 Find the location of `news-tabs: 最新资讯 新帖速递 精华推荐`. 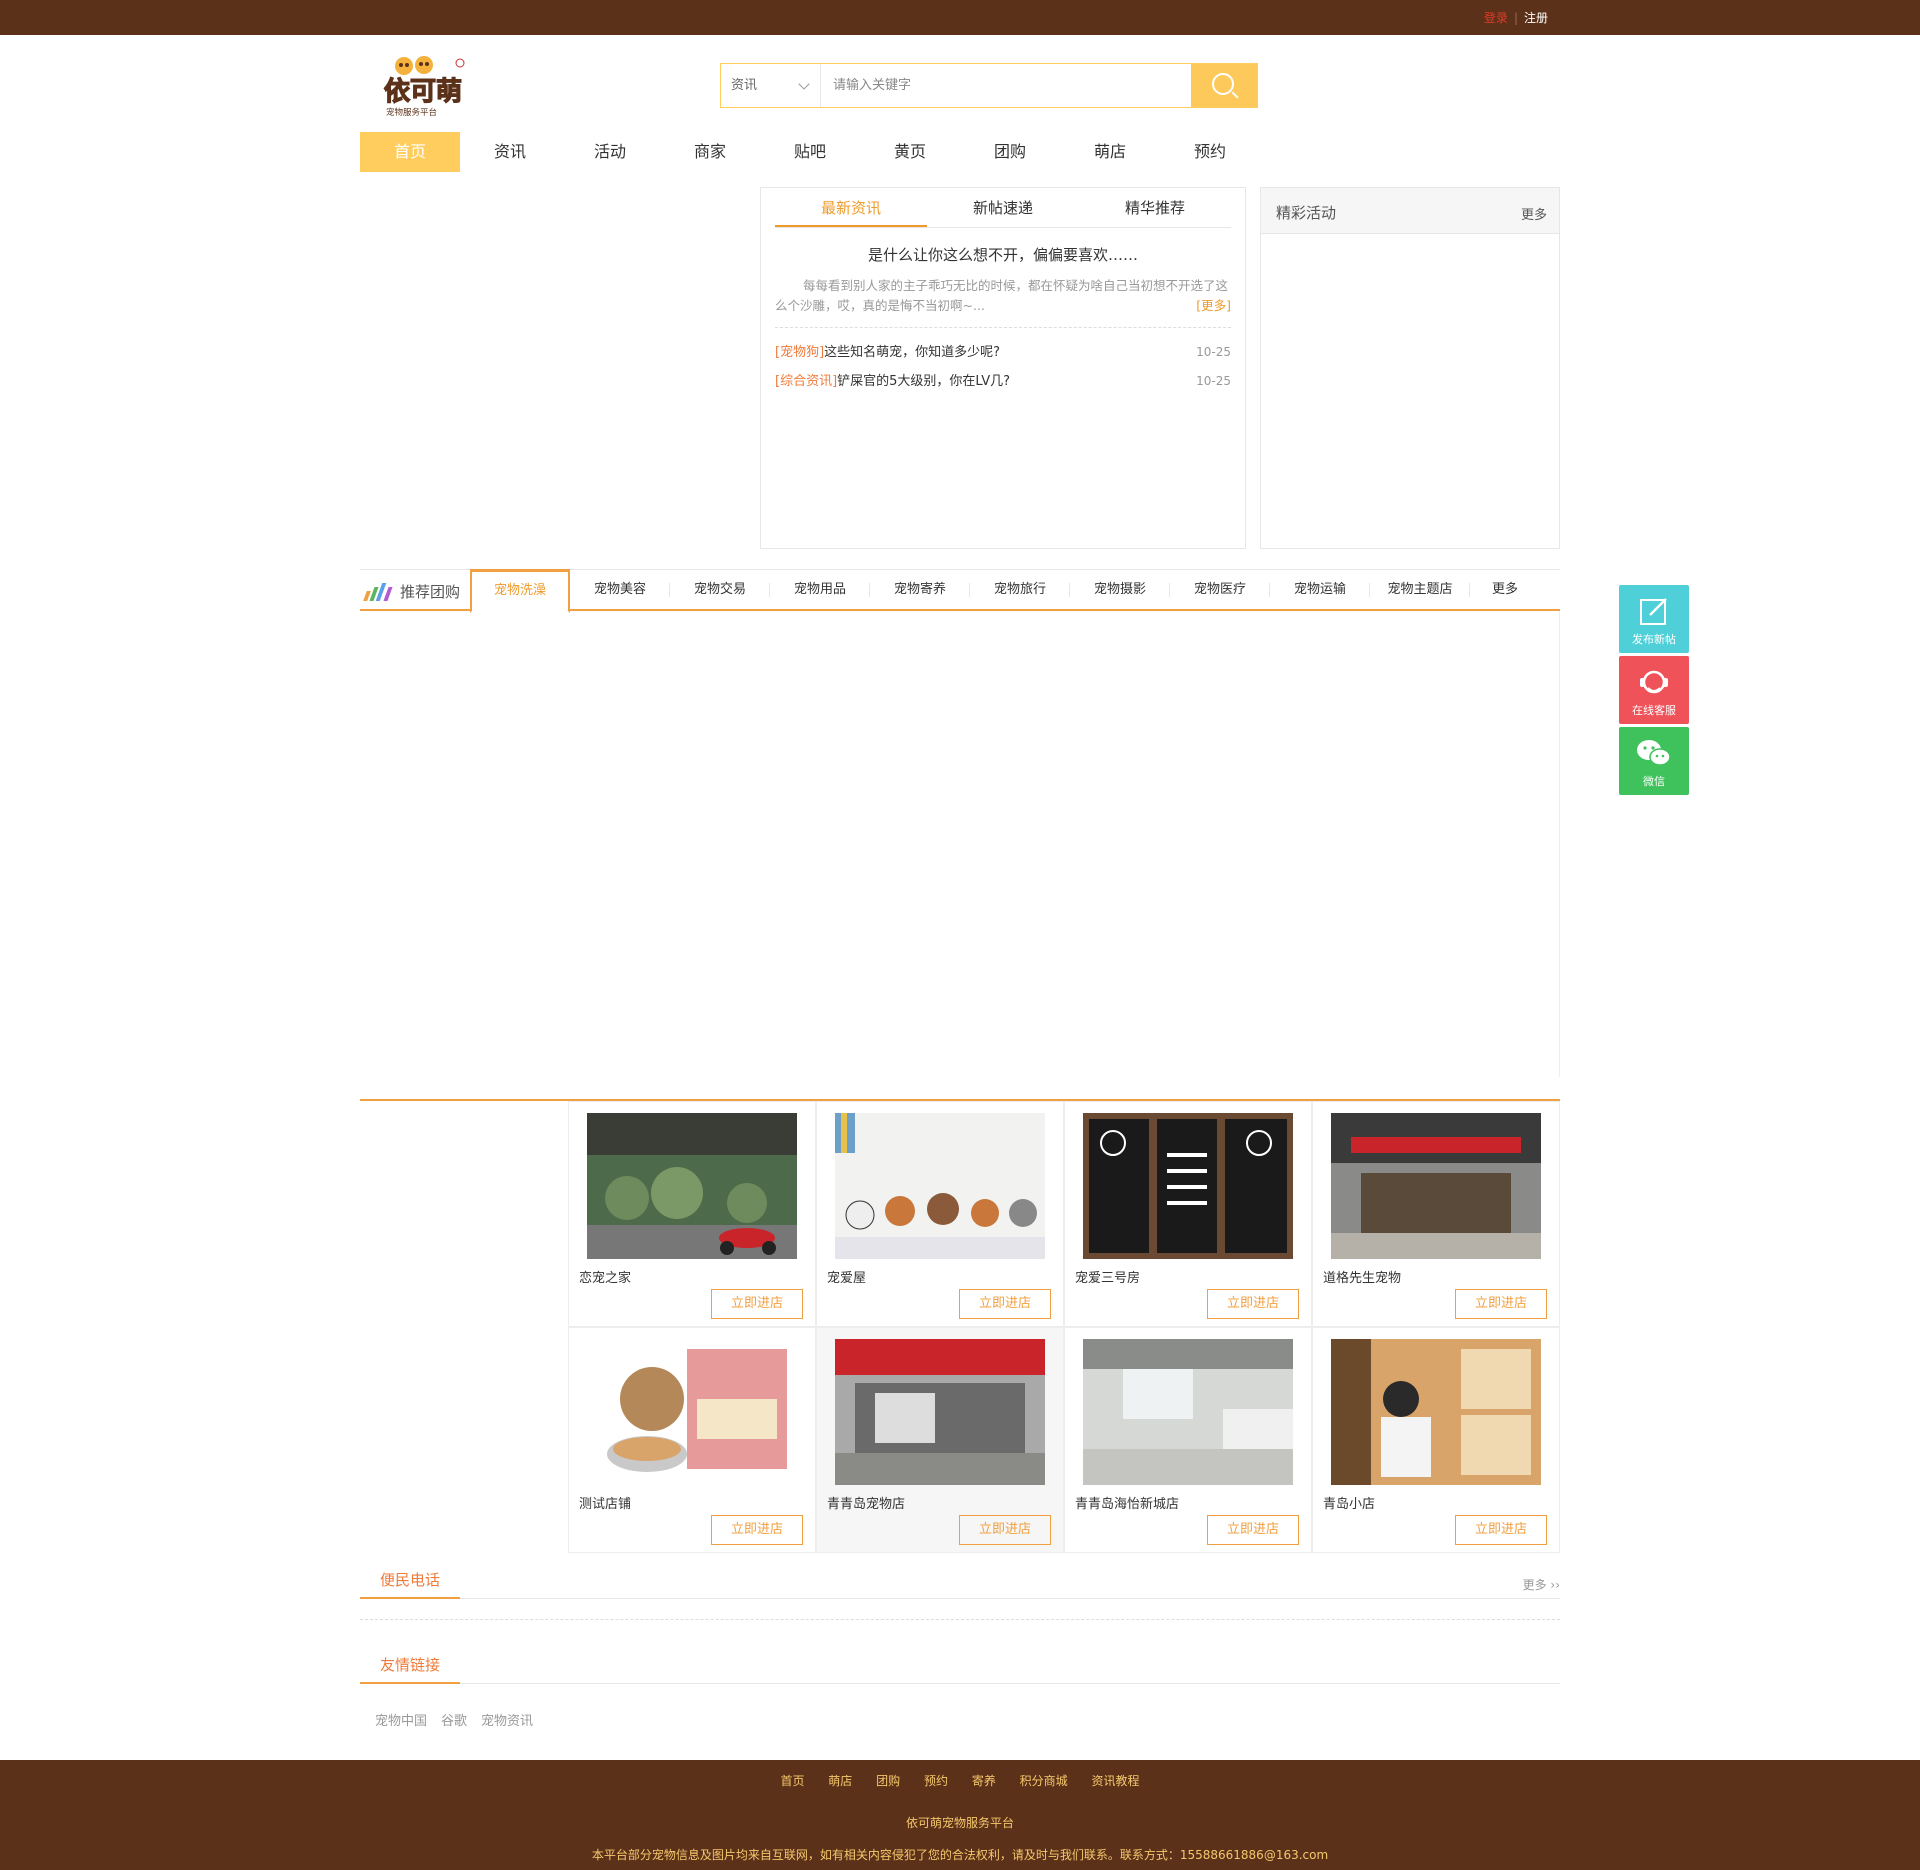

news-tabs: 最新资讯 新帖速递 精华推荐 is located at coordinates (1003, 213).